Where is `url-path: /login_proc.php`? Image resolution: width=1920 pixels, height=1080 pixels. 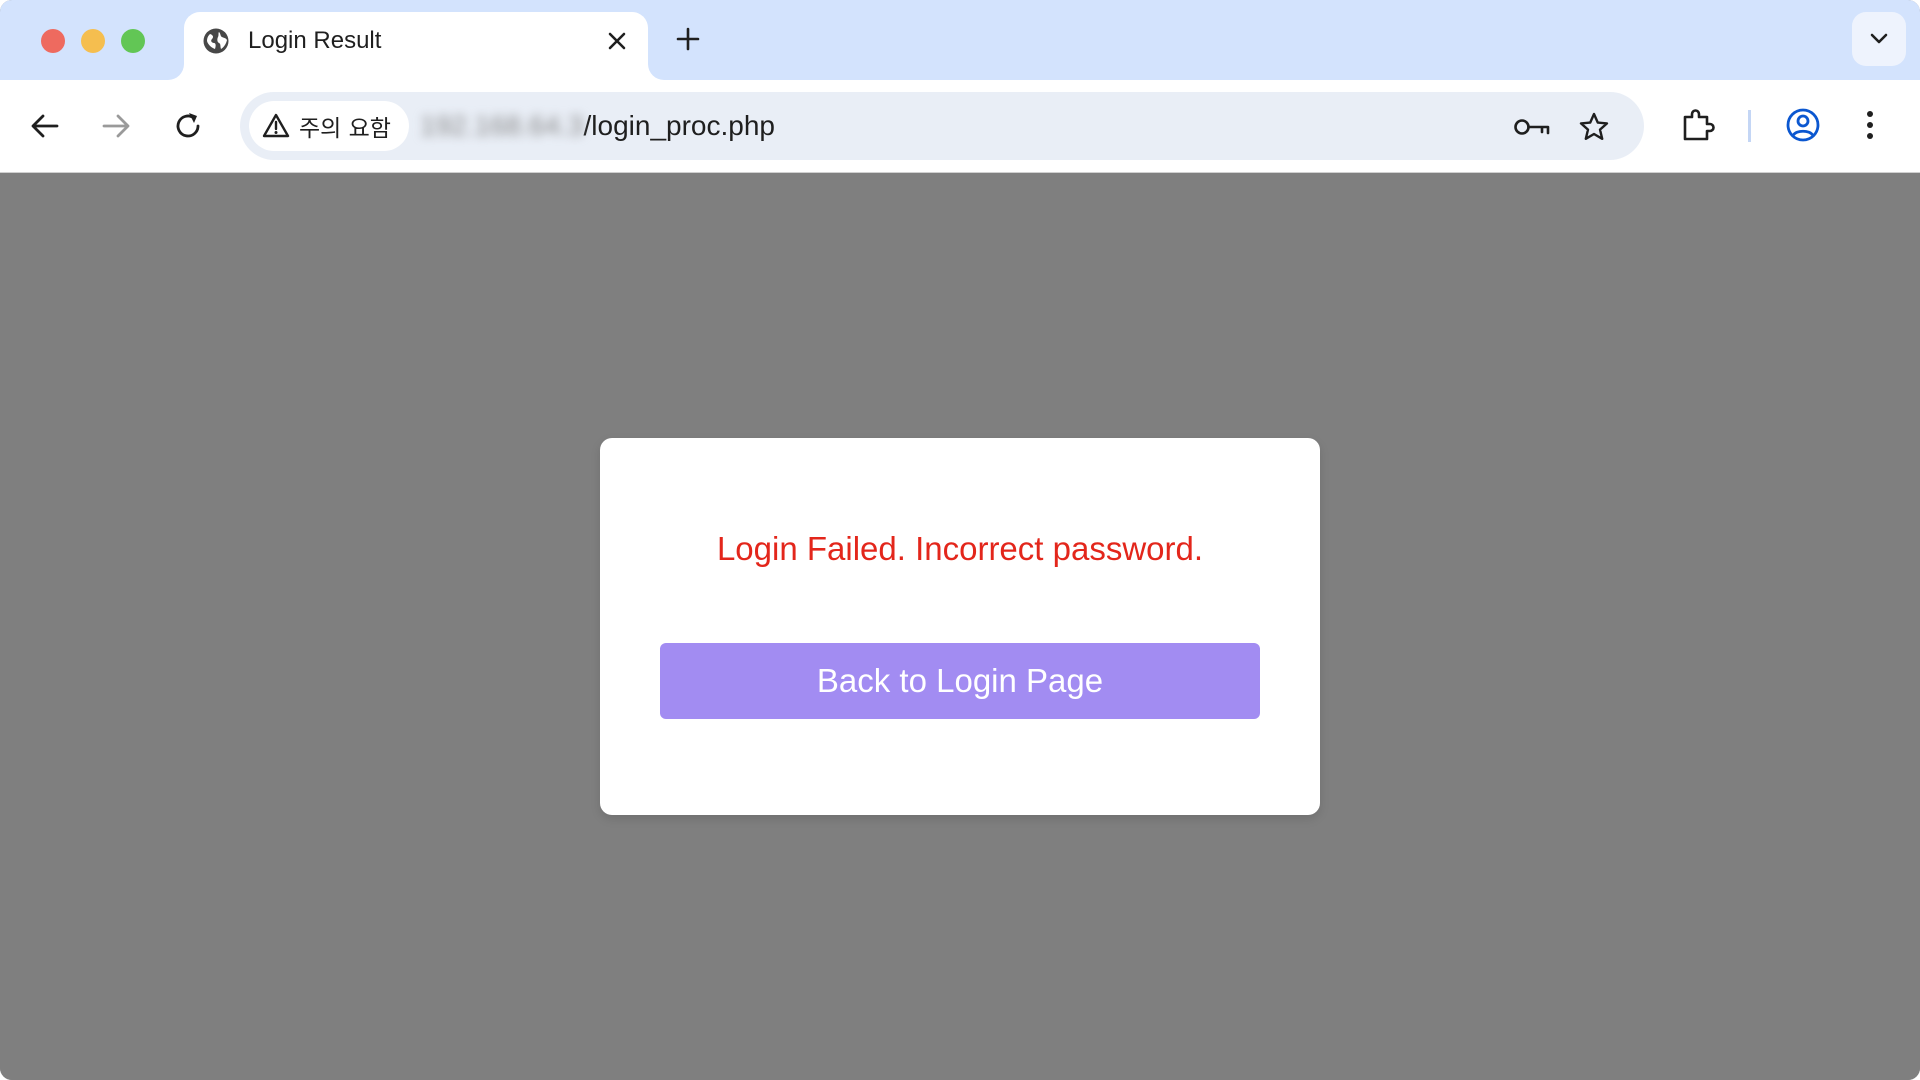 url-path: /login_proc.php is located at coordinates (679, 125).